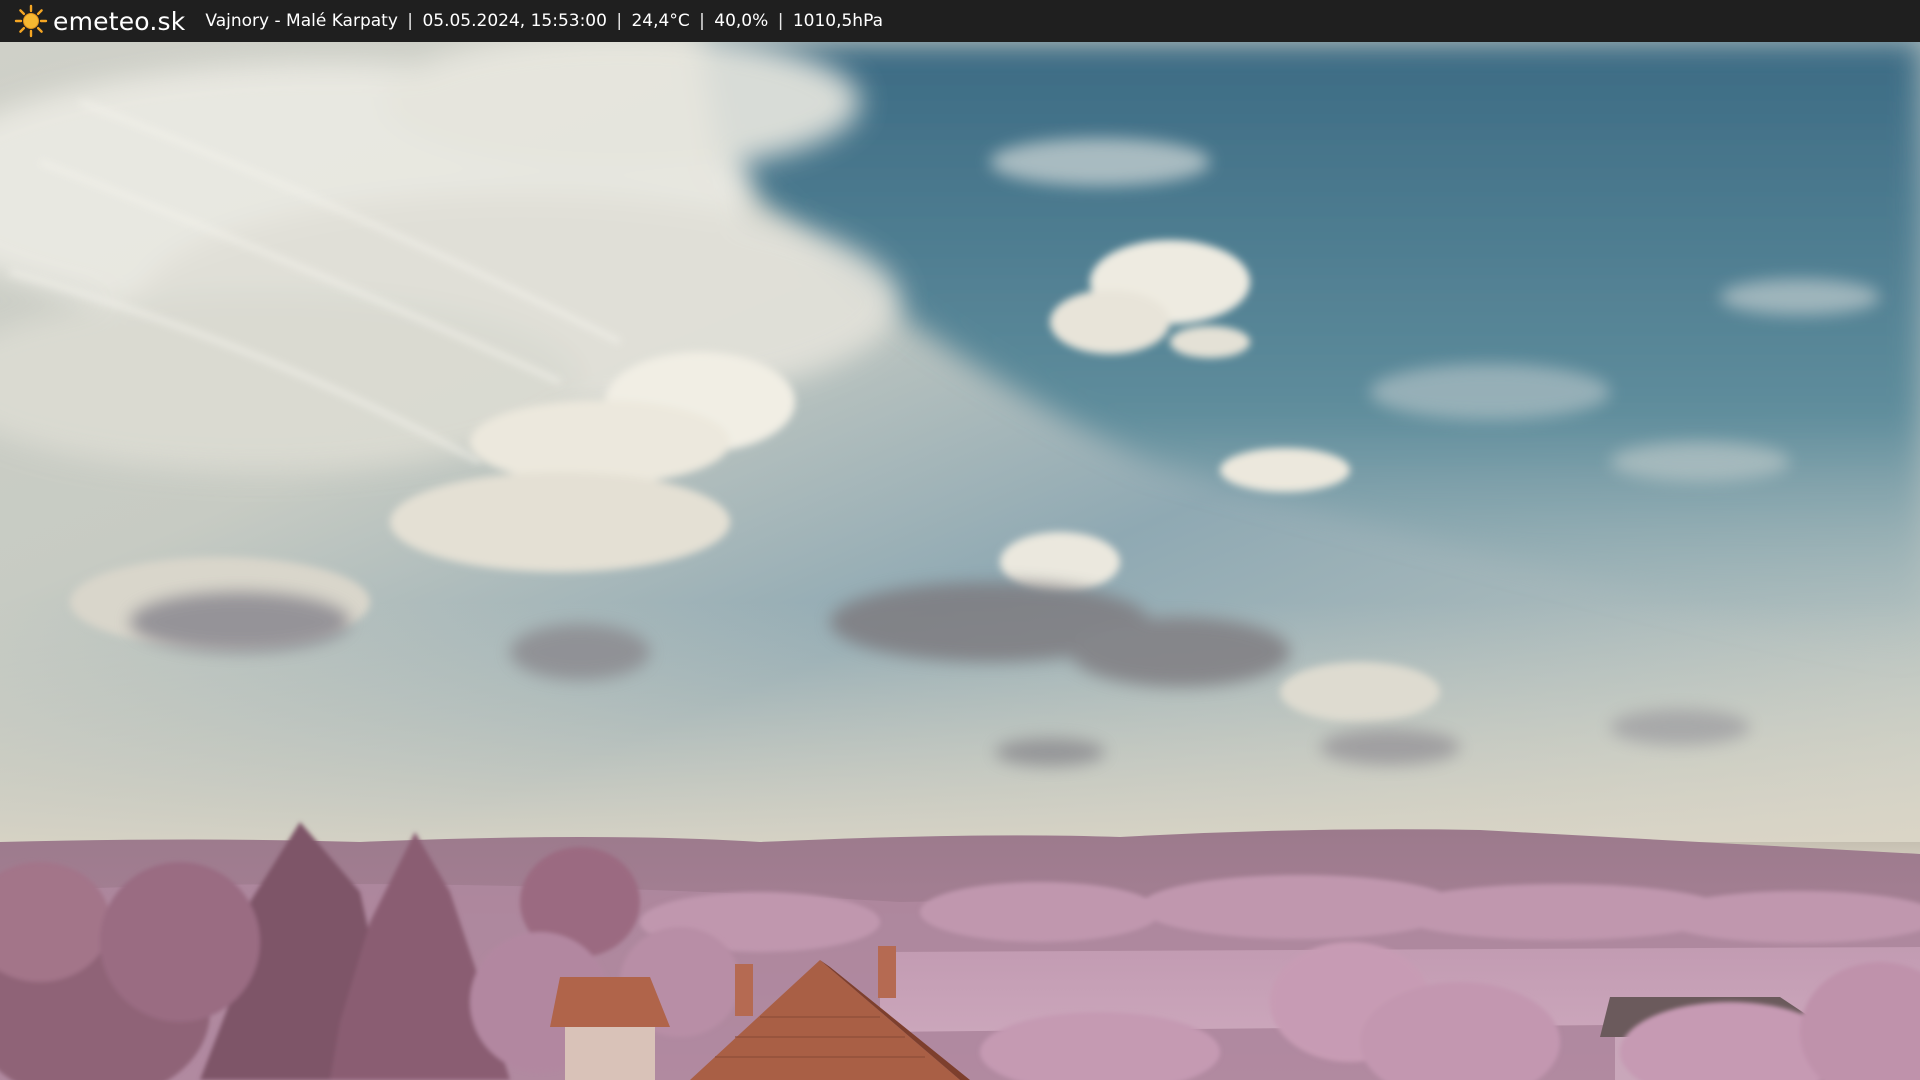  I want to click on sun-icon, so click(31, 21).